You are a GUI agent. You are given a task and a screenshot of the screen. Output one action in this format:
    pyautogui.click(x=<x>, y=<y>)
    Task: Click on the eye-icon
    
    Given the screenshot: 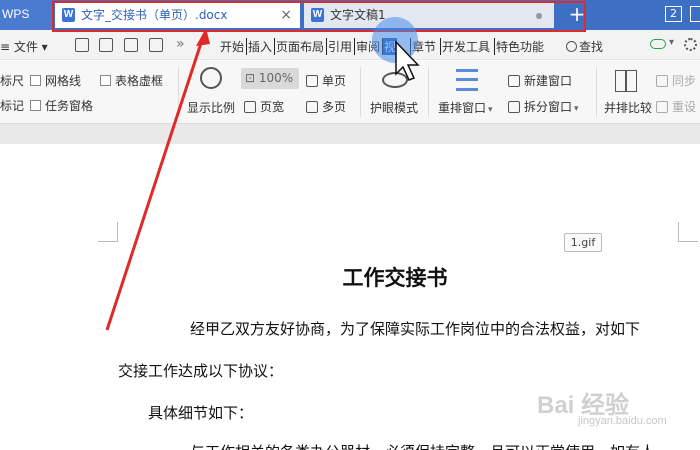 What is the action you would take?
    pyautogui.click(x=395, y=80)
    